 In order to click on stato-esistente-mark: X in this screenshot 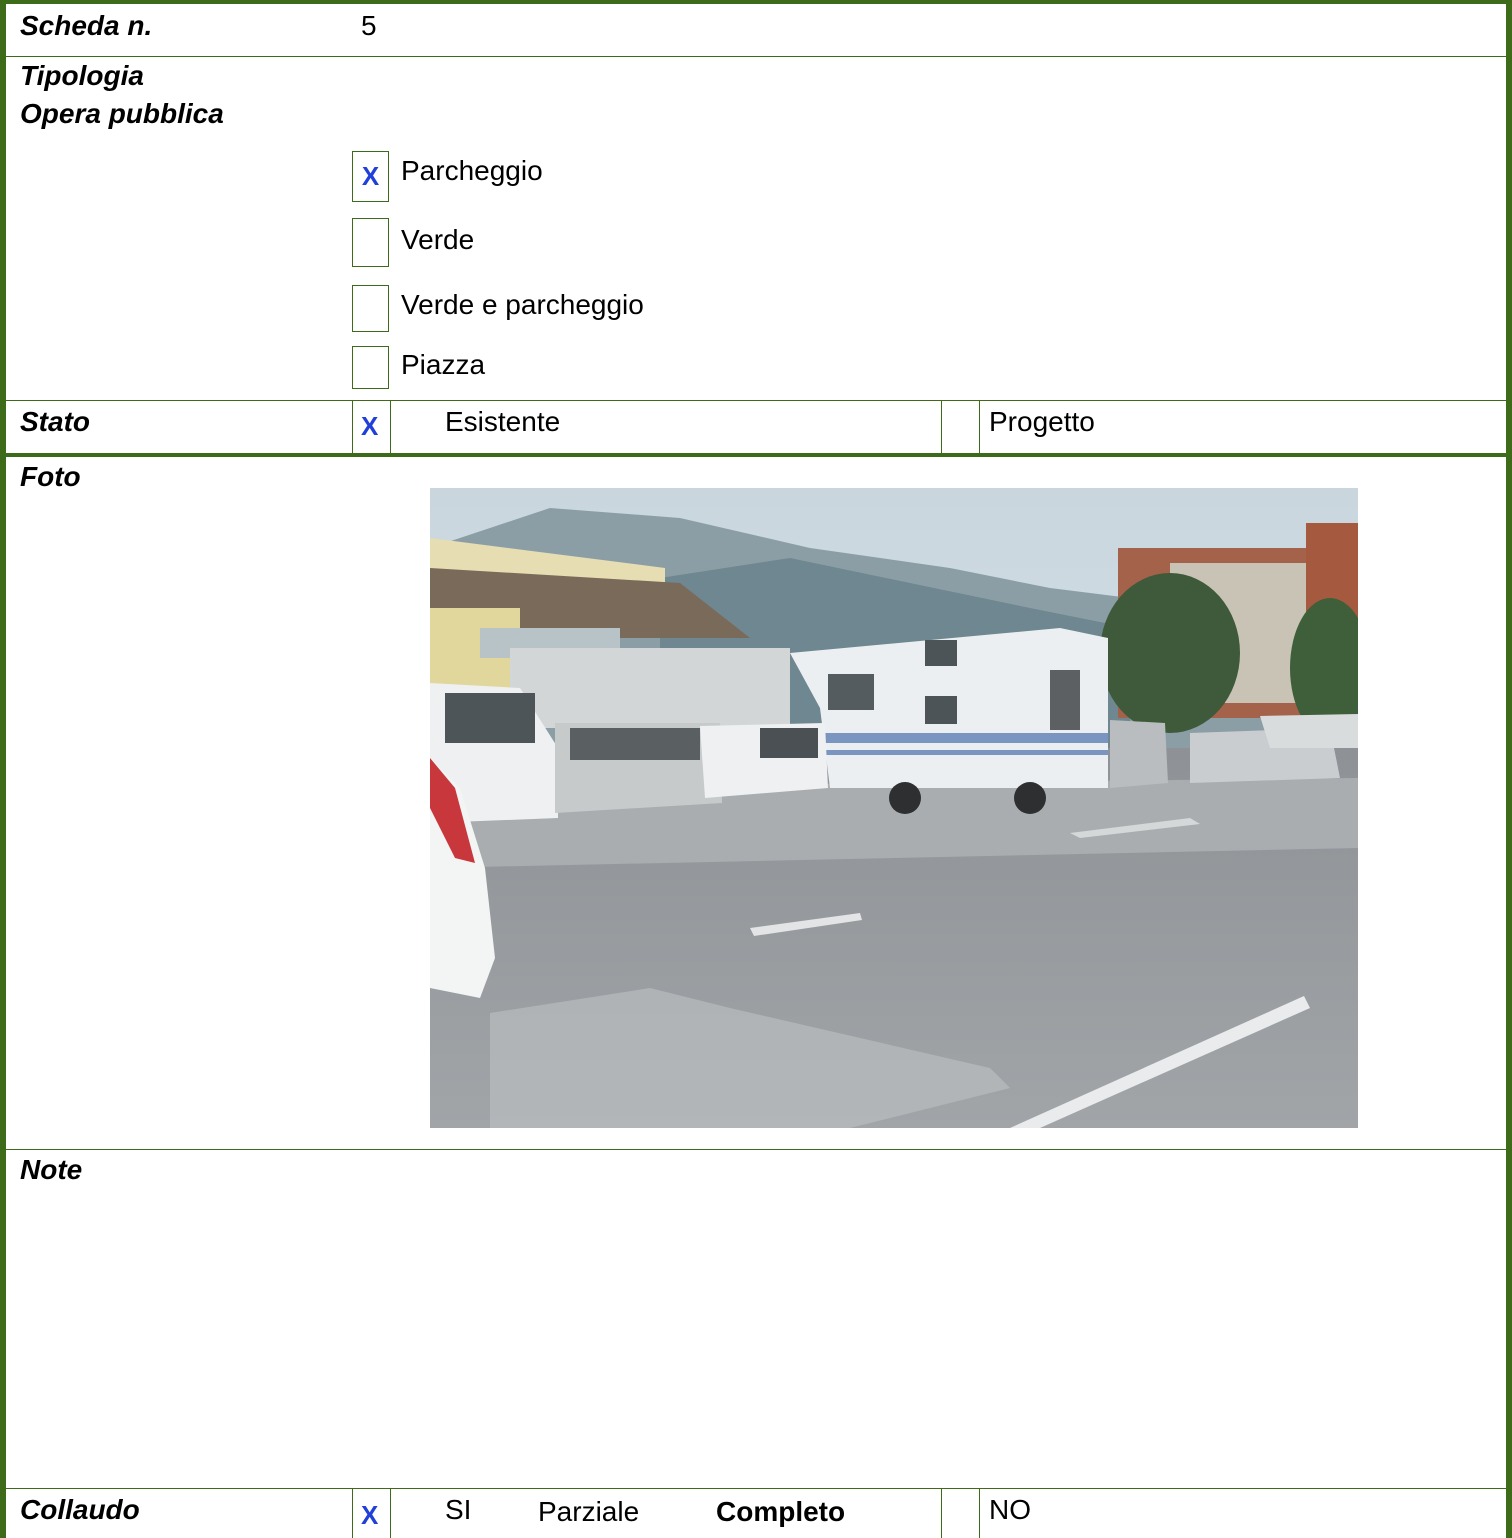, I will do `click(369, 426)`.